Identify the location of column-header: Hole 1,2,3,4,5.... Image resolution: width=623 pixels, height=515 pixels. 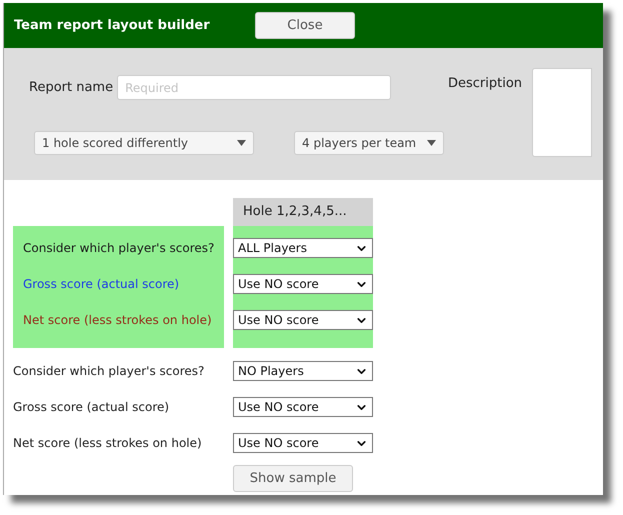
(303, 212).